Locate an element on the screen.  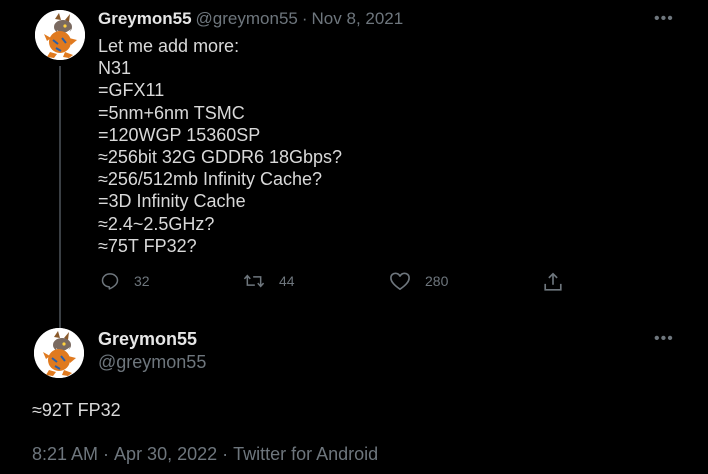
tweet-text: ≈92T FP32 is located at coordinates (76, 410).